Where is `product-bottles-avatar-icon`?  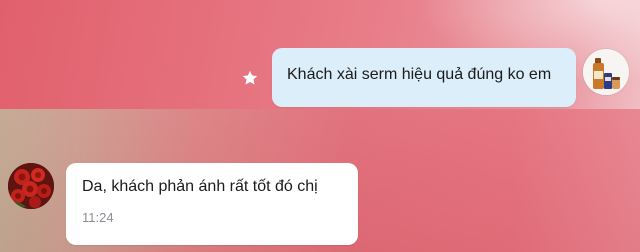 product-bottles-avatar-icon is located at coordinates (606, 72).